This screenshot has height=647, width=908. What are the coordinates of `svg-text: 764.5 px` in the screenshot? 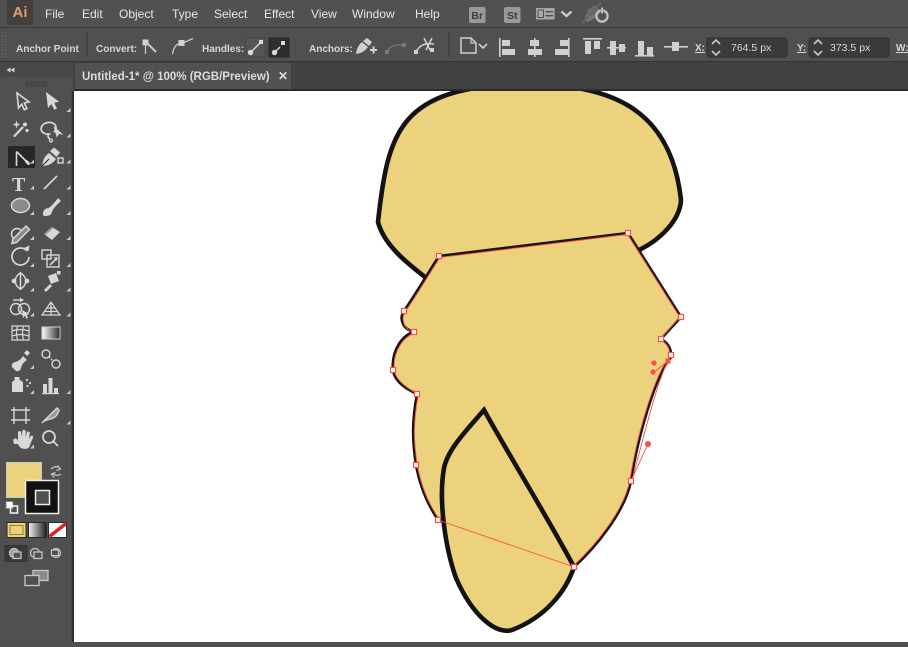 It's located at (751, 48).